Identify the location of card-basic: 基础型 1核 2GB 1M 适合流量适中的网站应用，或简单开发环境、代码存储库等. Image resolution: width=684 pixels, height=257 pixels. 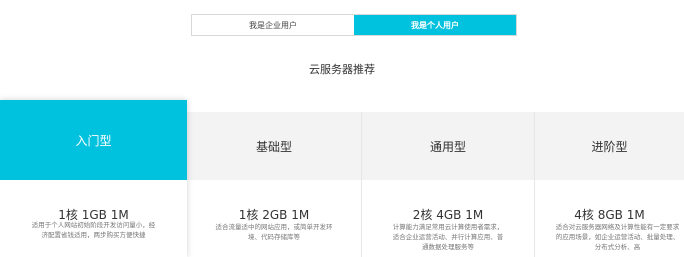
(274, 184).